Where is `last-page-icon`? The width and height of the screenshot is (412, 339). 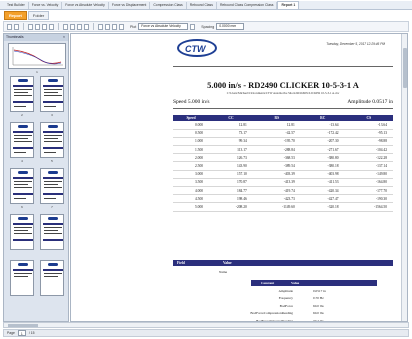
last-page-icon is located at coordinates (51, 26).